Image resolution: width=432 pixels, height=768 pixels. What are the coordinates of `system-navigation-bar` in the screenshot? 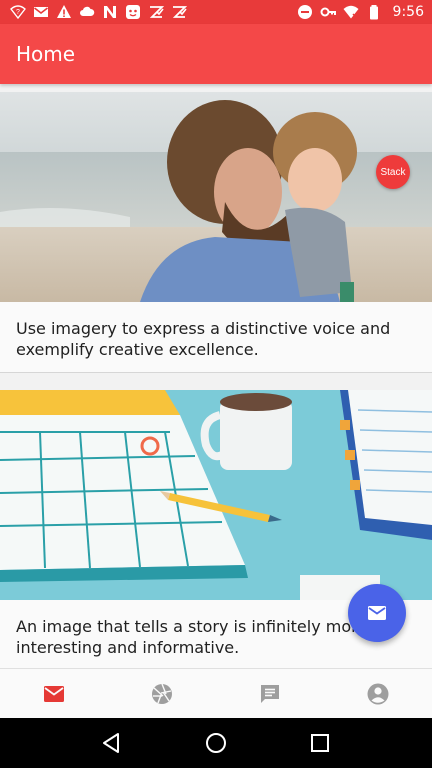 It's located at (216, 743).